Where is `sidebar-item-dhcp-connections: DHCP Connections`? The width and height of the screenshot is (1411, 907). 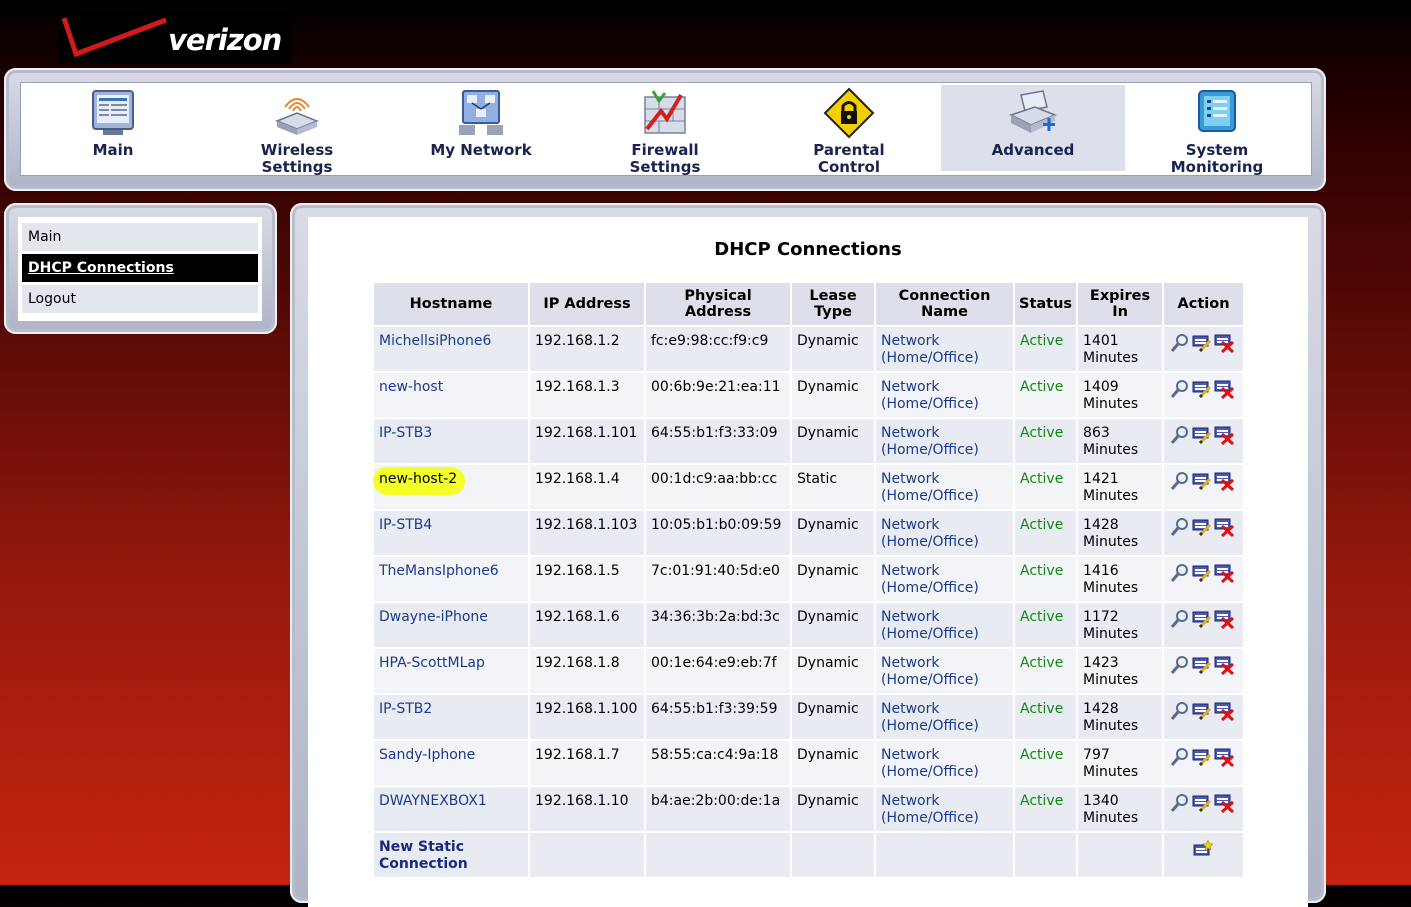 sidebar-item-dhcp-connections: DHCP Connections is located at coordinates (140, 268).